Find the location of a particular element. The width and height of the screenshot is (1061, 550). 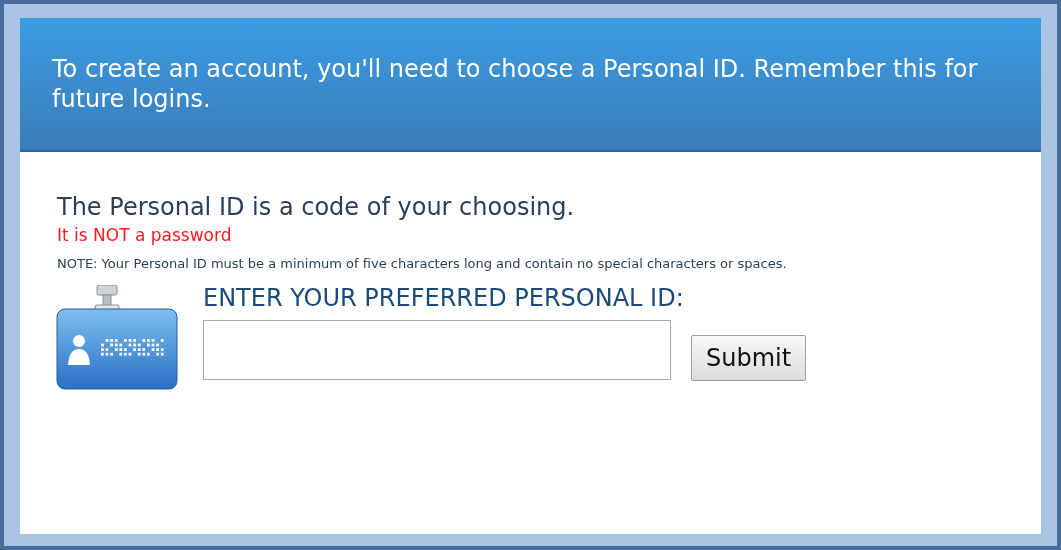

personal-id-field is located at coordinates (437, 350).